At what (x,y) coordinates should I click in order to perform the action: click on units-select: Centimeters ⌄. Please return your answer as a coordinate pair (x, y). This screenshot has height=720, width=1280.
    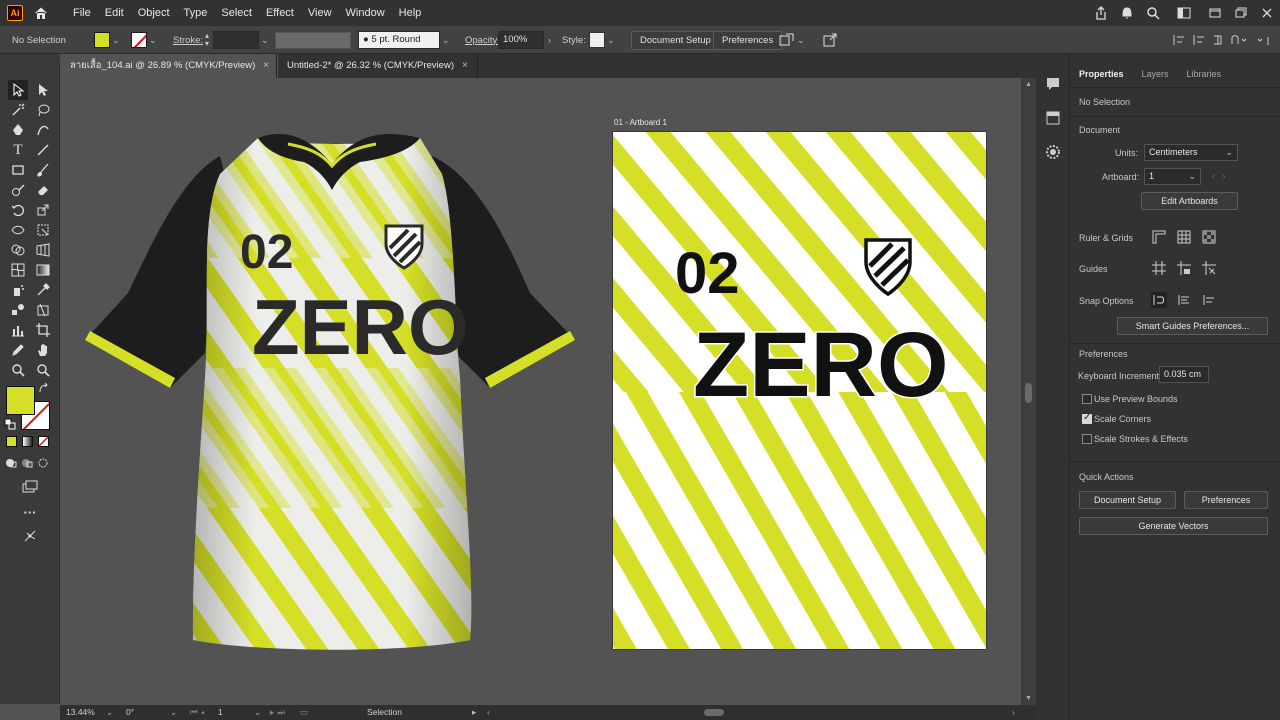
    Looking at the image, I should click on (1191, 152).